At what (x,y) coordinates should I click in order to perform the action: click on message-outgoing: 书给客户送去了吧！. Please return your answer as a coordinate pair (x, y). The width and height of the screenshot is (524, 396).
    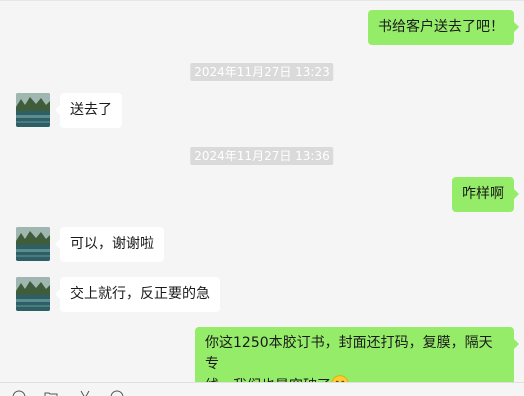
    Looking at the image, I should click on (443, 27).